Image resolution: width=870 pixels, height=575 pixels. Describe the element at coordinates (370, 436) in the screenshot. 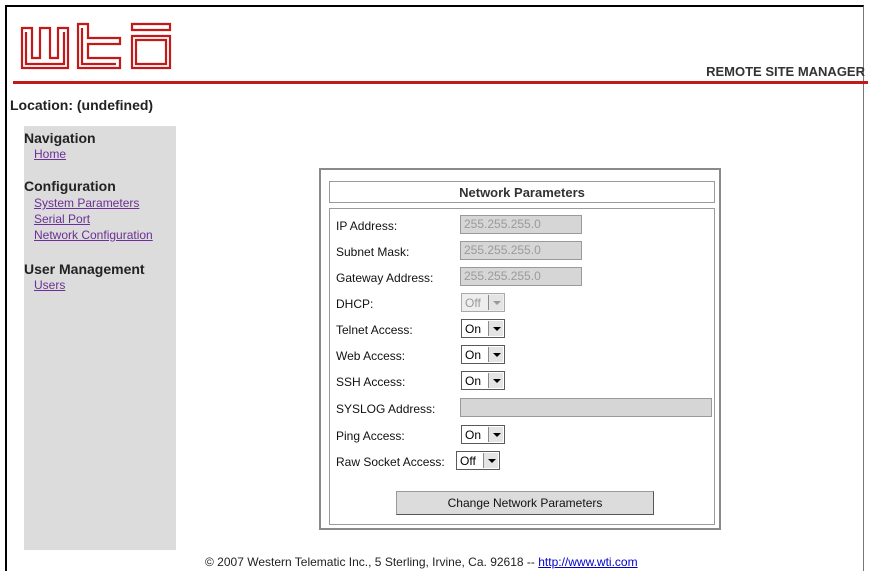

I see `ping-access-label: Ping Access:` at that location.